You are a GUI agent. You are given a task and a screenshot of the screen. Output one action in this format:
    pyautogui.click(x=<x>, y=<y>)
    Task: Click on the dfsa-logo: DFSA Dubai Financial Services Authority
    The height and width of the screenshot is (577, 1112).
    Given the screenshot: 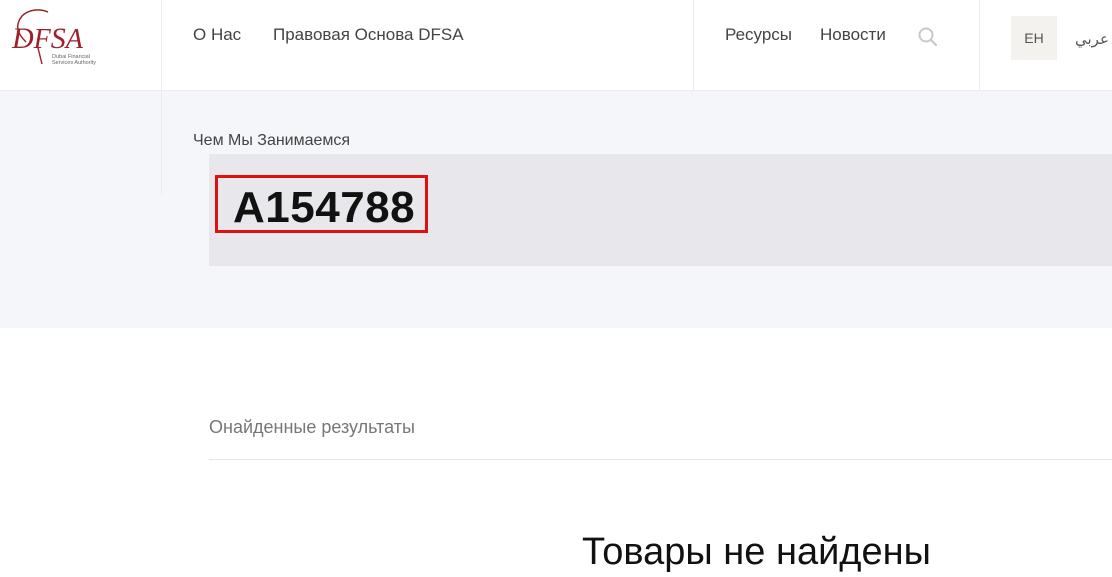 What is the action you would take?
    pyautogui.click(x=53, y=37)
    